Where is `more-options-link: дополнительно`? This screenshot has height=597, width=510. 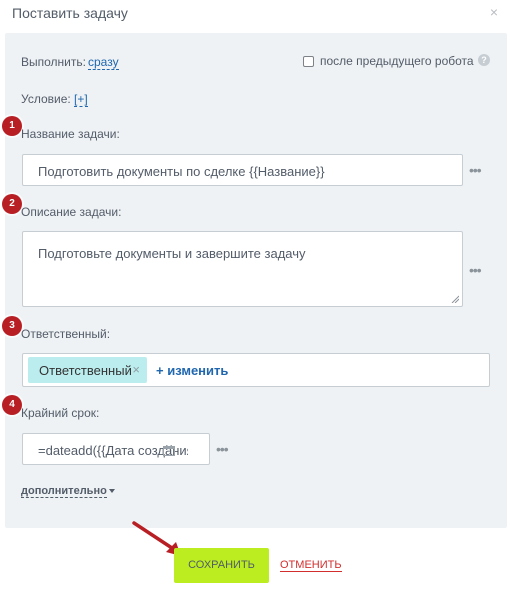
more-options-link: дополнительно is located at coordinates (64, 491).